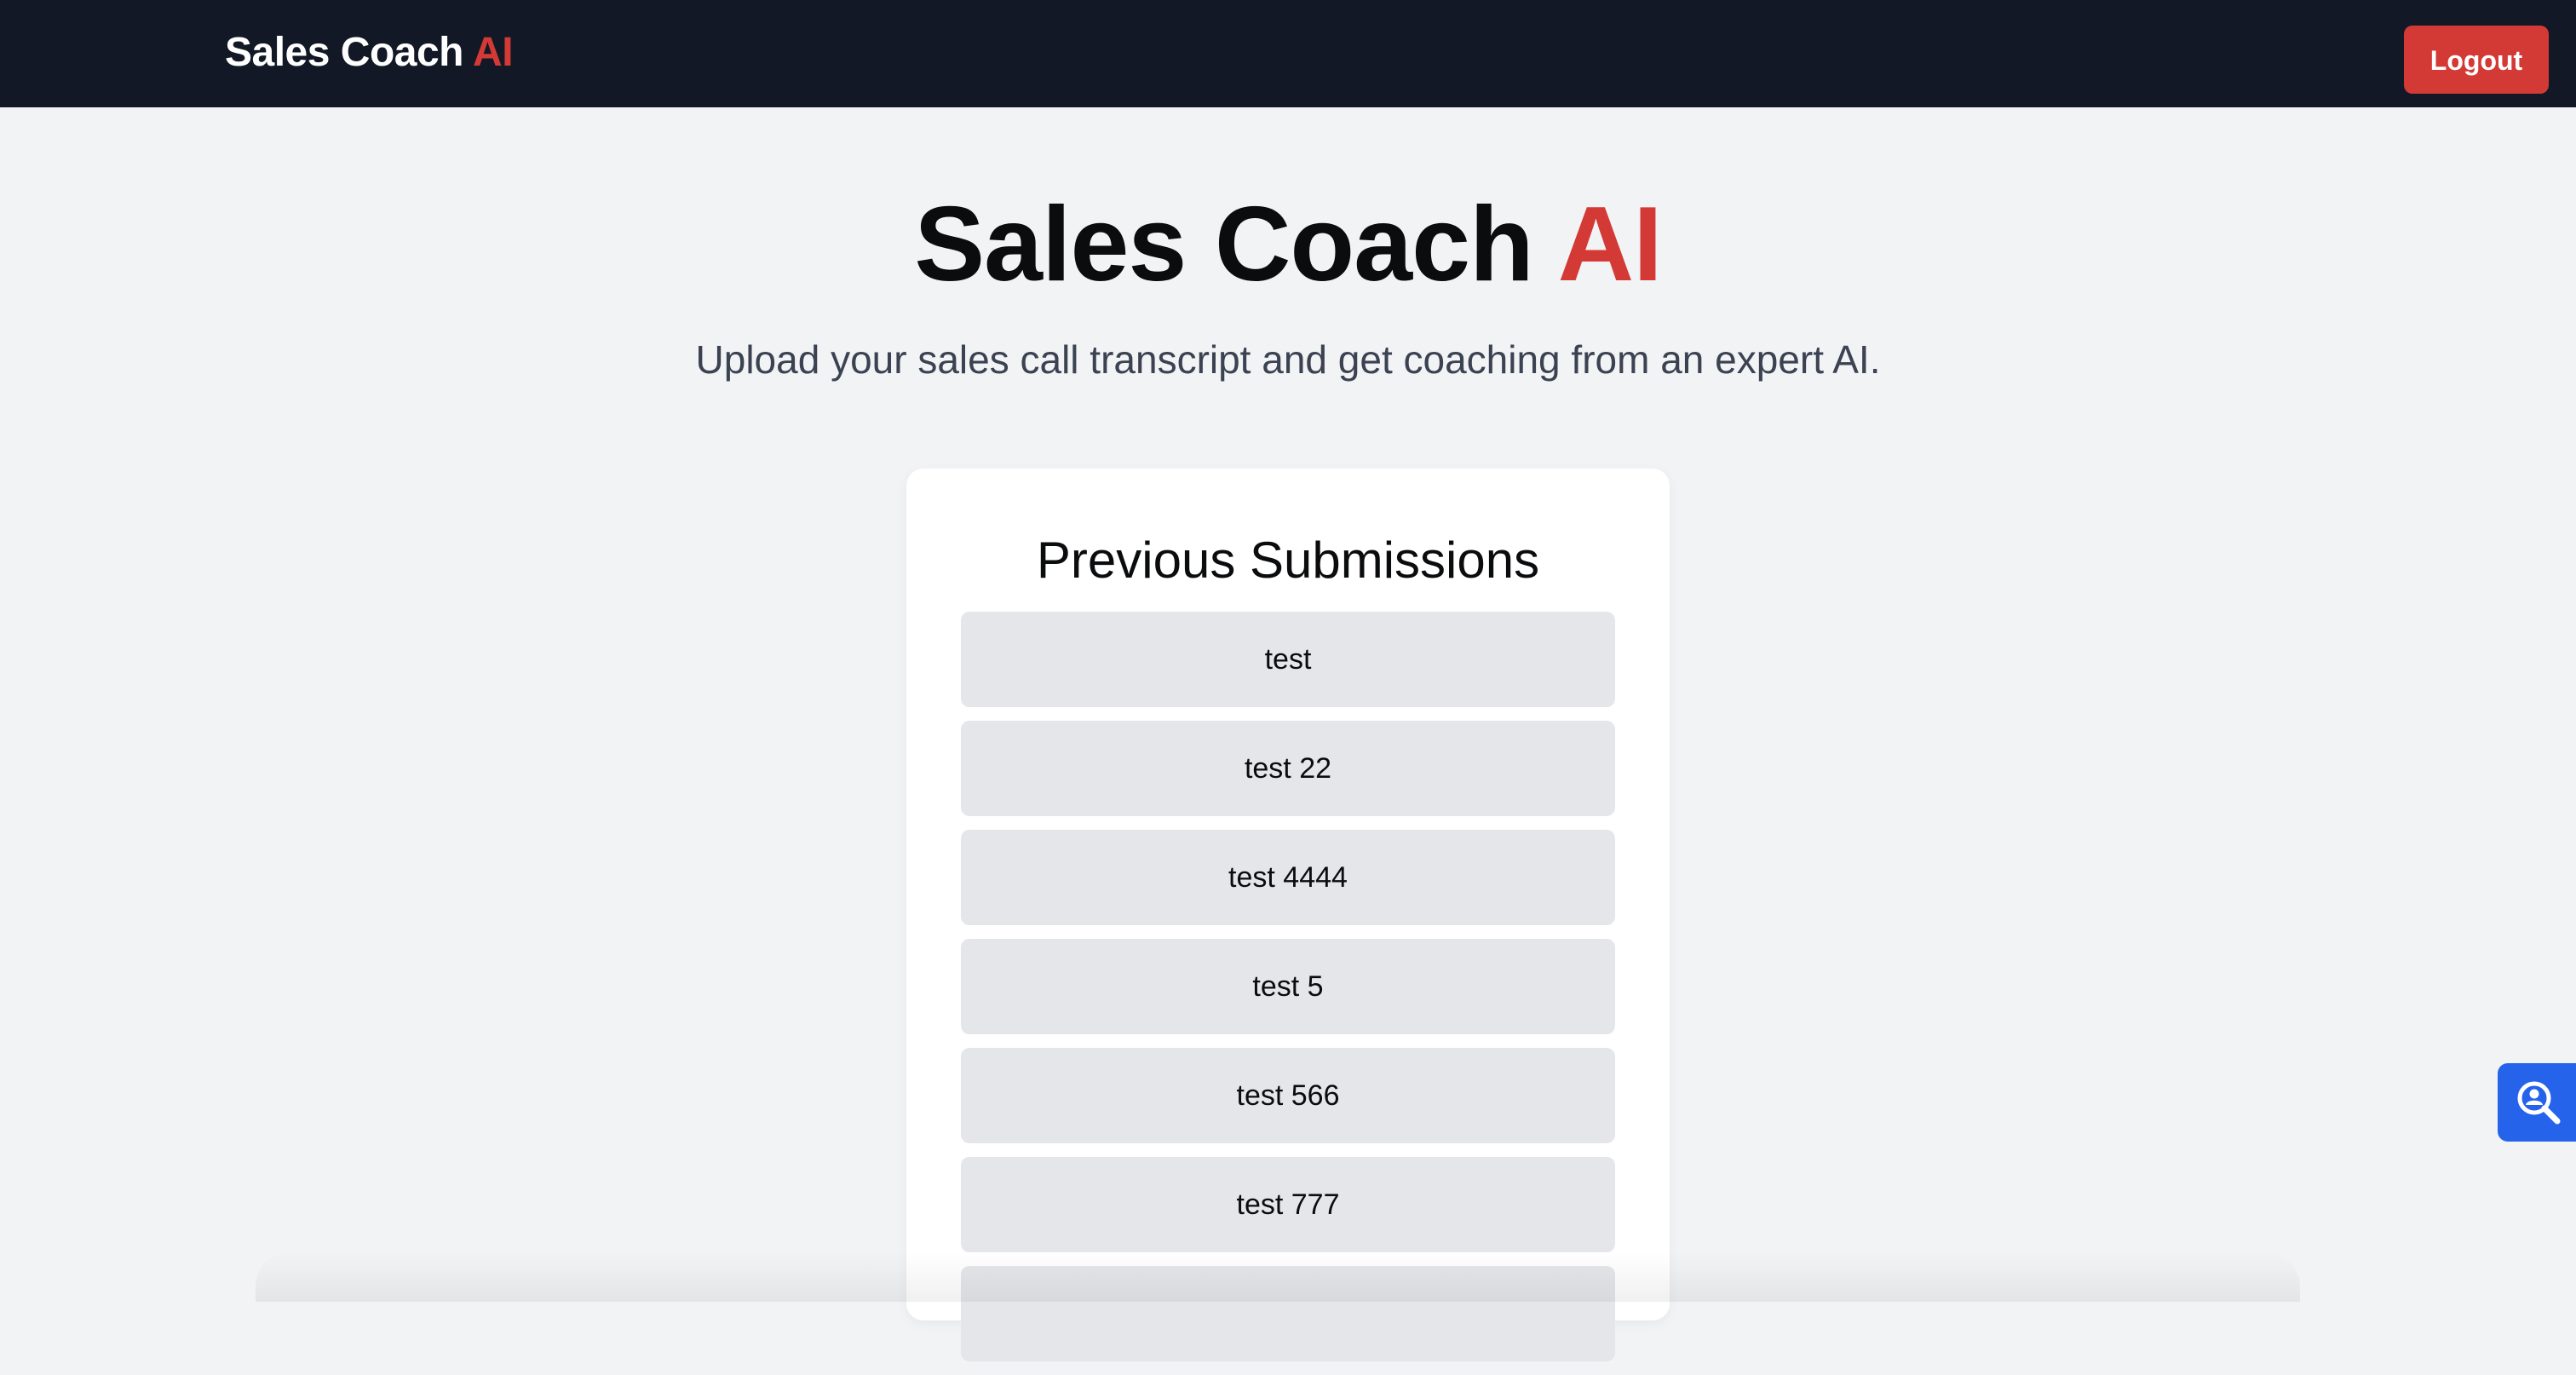 This screenshot has width=2576, height=1375. What do you see at coordinates (1288, 560) in the screenshot?
I see `submissions-title: Previous Submissions` at bounding box center [1288, 560].